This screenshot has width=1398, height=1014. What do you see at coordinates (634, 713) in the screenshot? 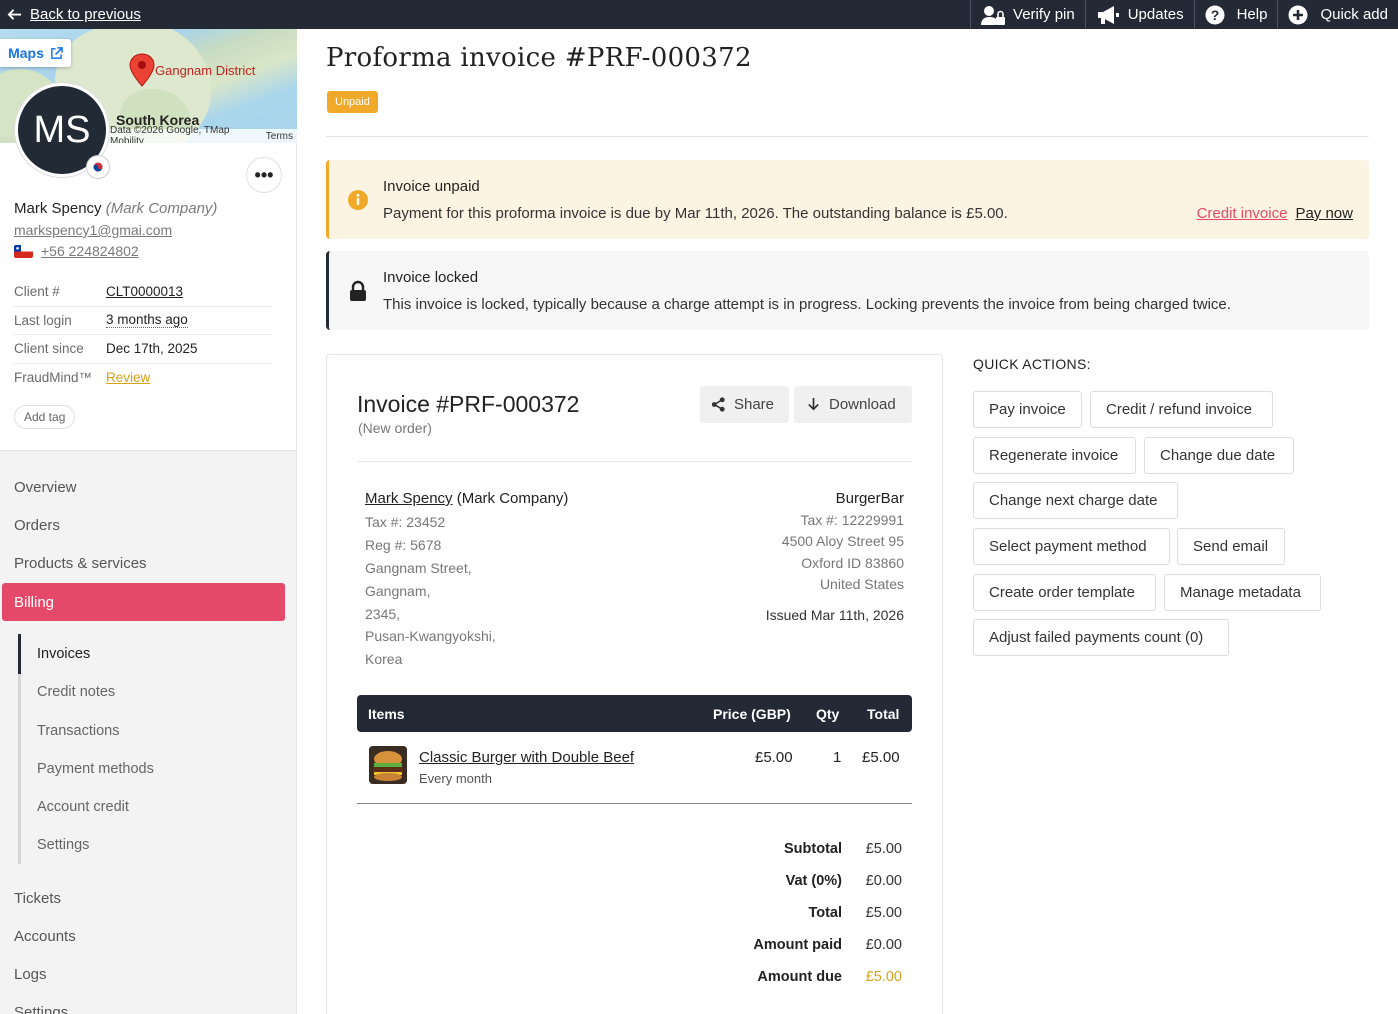
I see `items-table-header: Items Price (GBP) Qty Total` at bounding box center [634, 713].